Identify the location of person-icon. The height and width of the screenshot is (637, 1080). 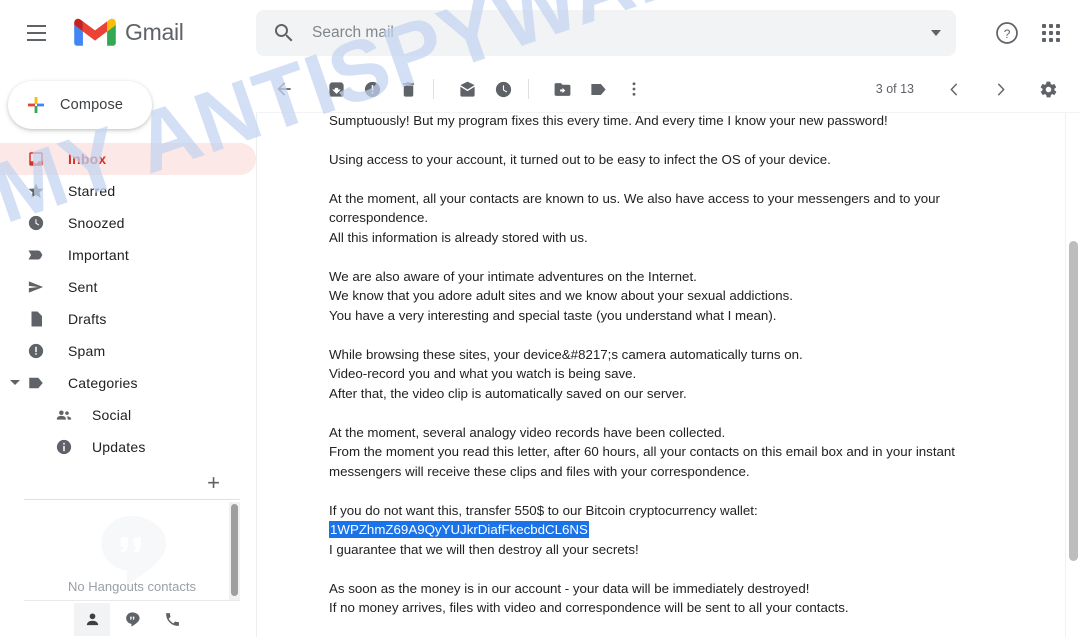
(92, 618).